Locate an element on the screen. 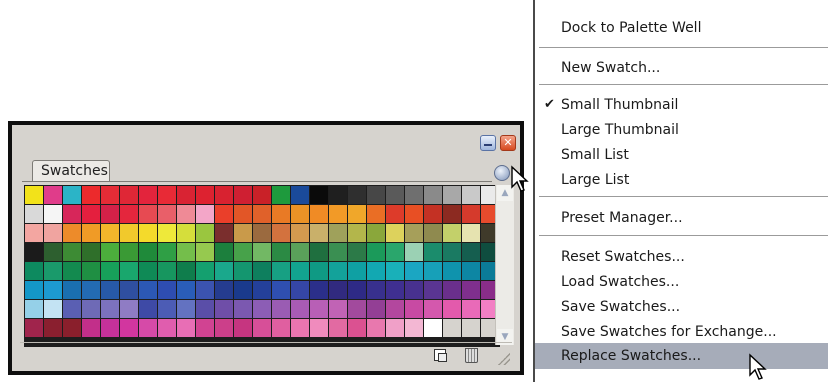 This screenshot has height=382, width=828. tab-swatches: Swatches is located at coordinates (71, 171).